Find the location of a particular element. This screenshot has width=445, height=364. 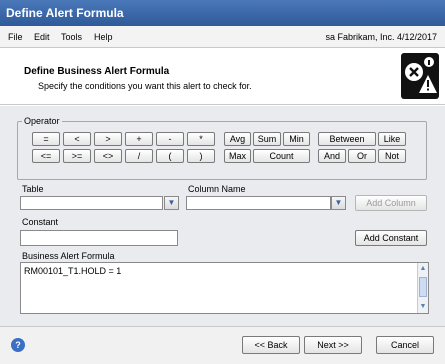

table-label: Table is located at coordinates (33, 189).